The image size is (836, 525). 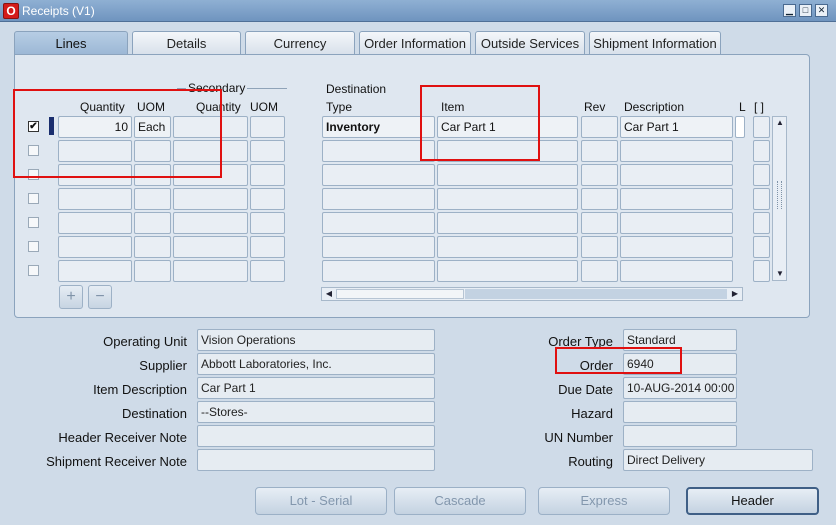 What do you see at coordinates (680, 412) in the screenshot?
I see `hazard-field` at bounding box center [680, 412].